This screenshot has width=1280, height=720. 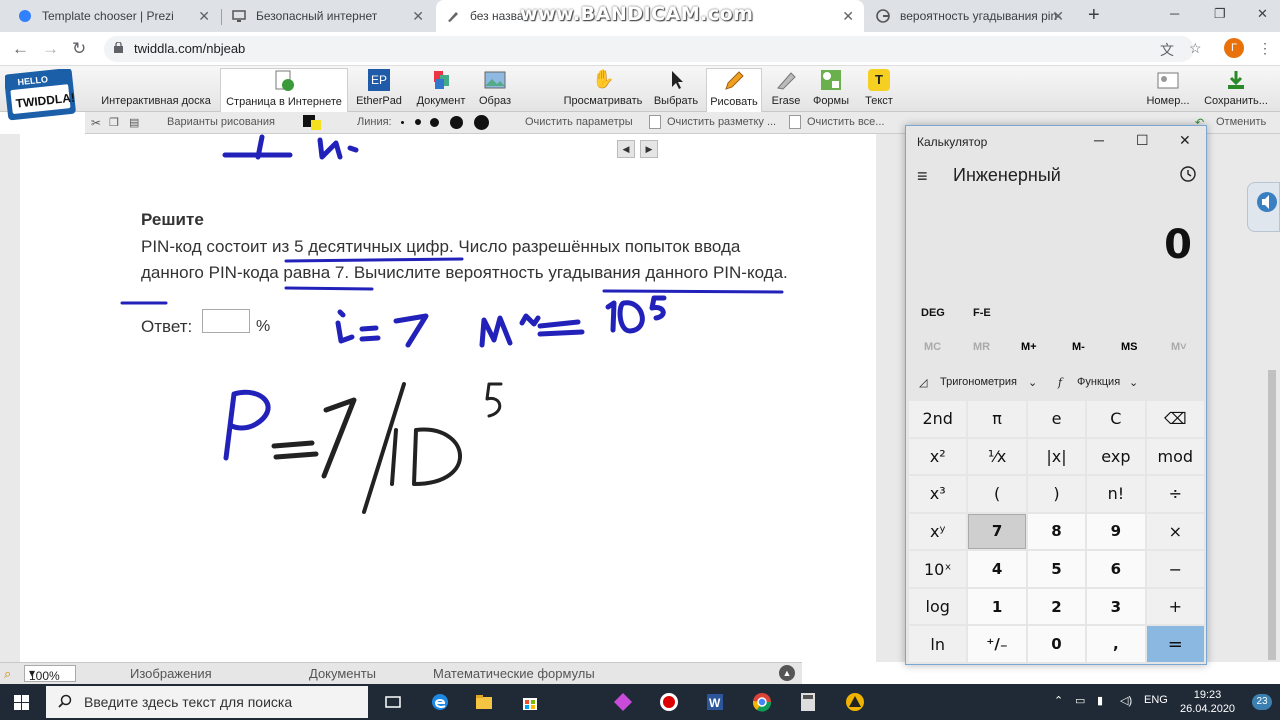 I want to click on clock-date: 26.04.2020, so click(x=1208, y=709).